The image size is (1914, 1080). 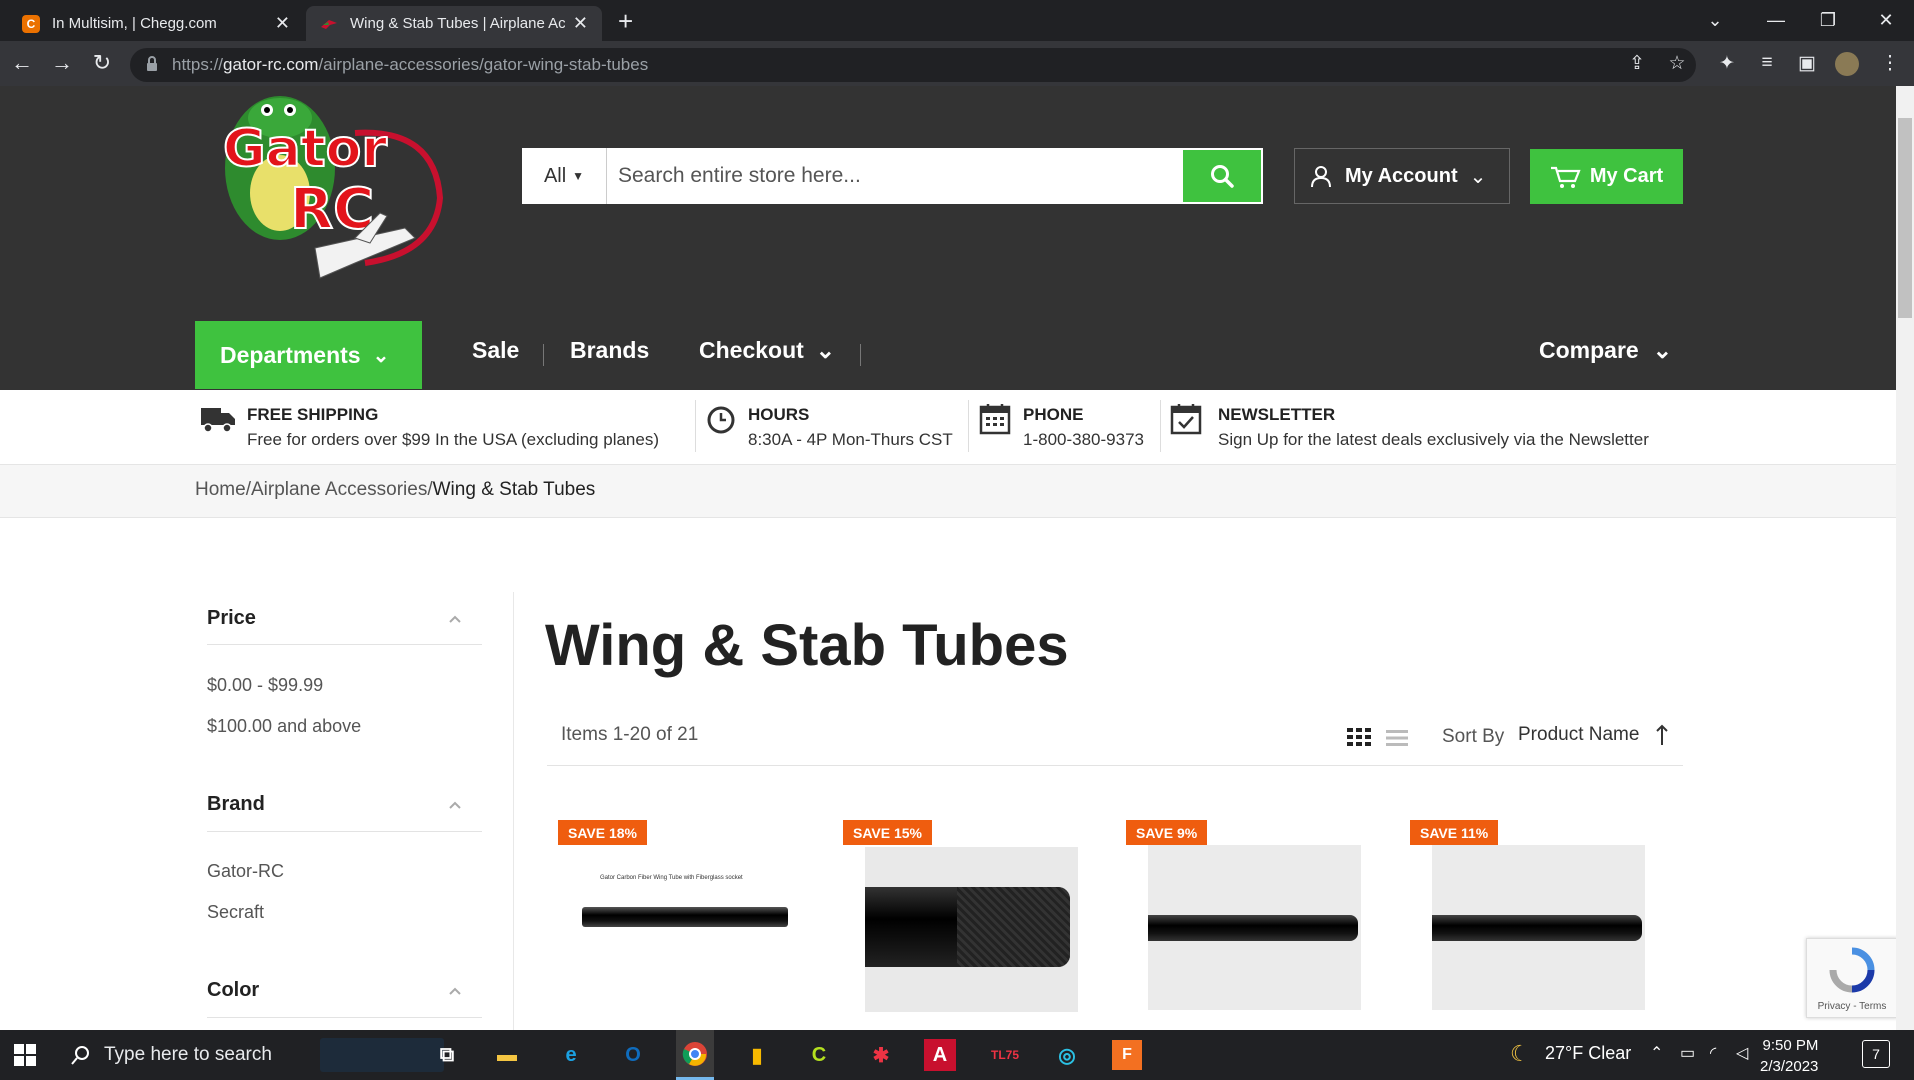 I want to click on nav-checkout: Checkout ⌄, so click(x=767, y=350).